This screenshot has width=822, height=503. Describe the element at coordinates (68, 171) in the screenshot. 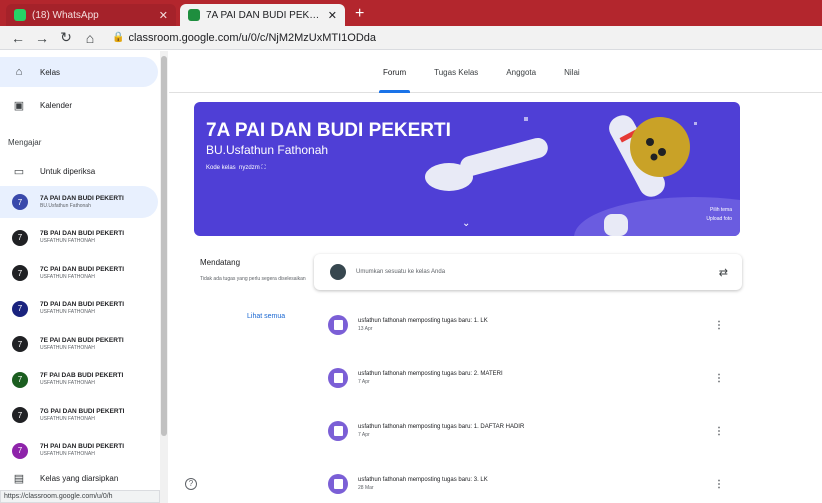

I see `sidebar-item-label: Untuk diperiksa` at that location.